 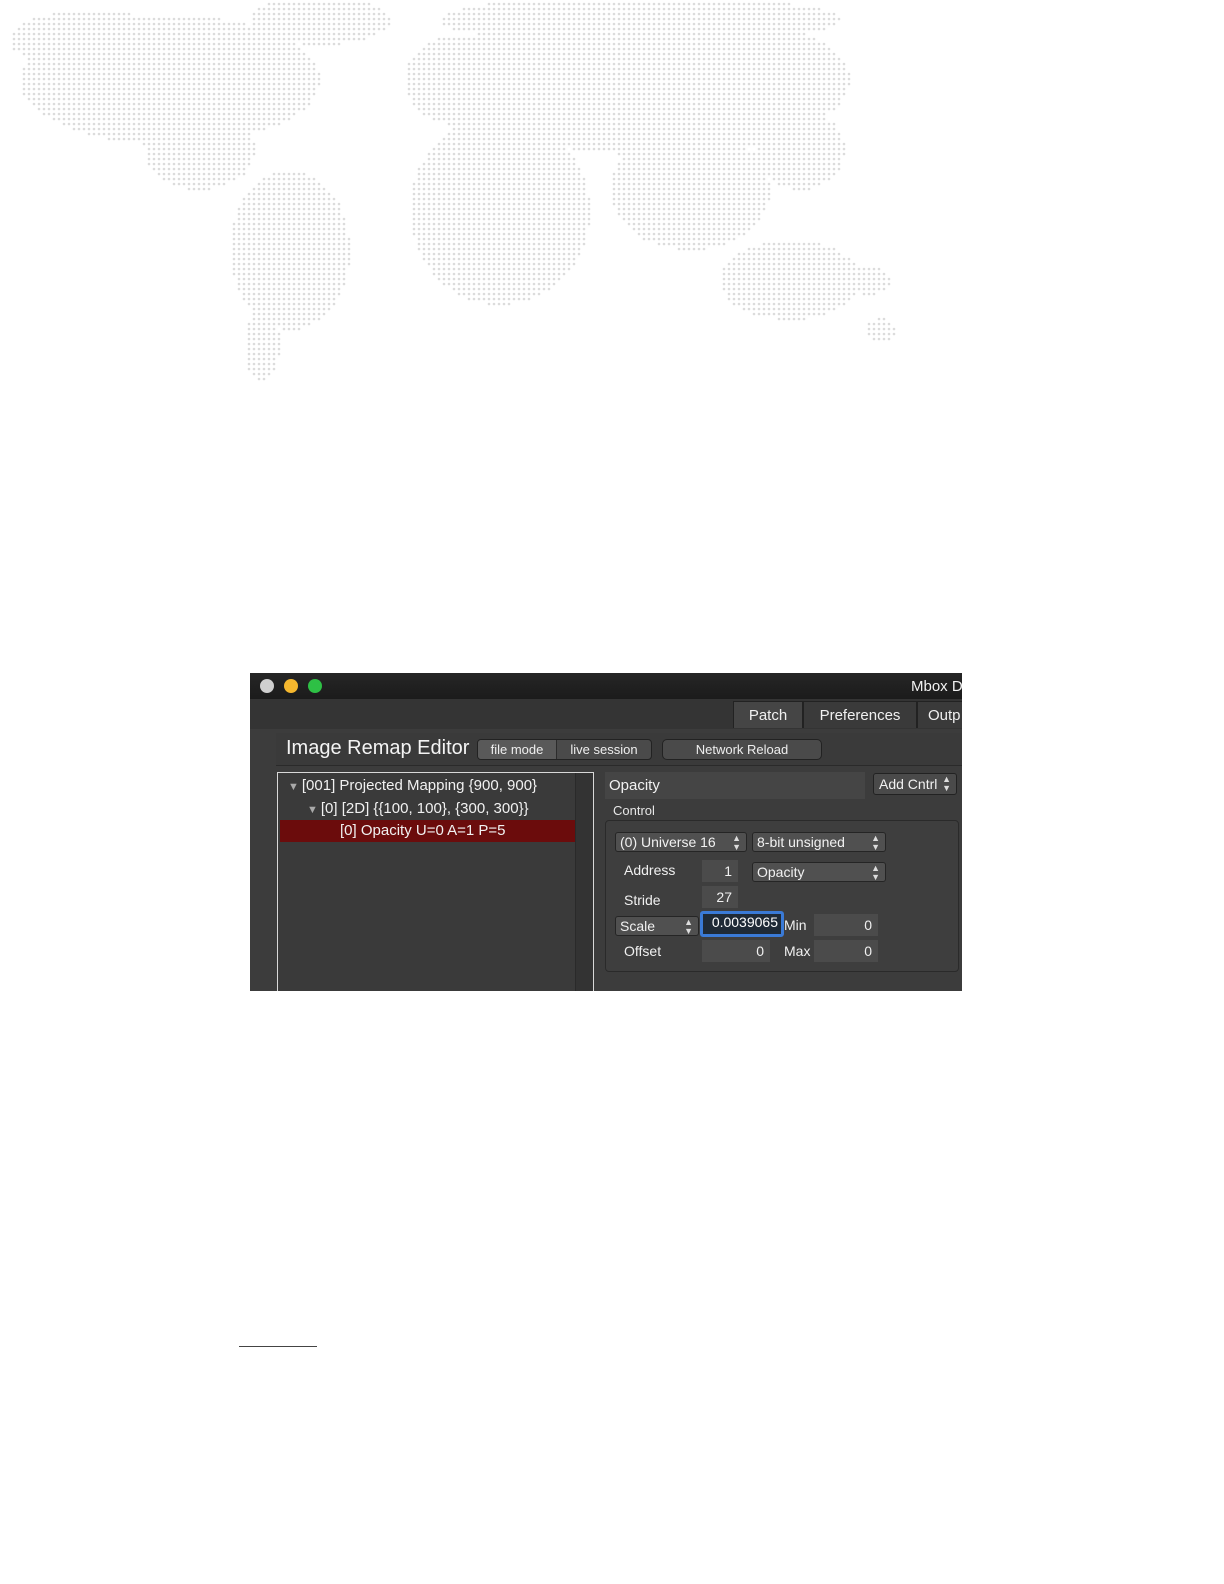 What do you see at coordinates (517, 749) in the screenshot?
I see `file-mode-button: file mode` at bounding box center [517, 749].